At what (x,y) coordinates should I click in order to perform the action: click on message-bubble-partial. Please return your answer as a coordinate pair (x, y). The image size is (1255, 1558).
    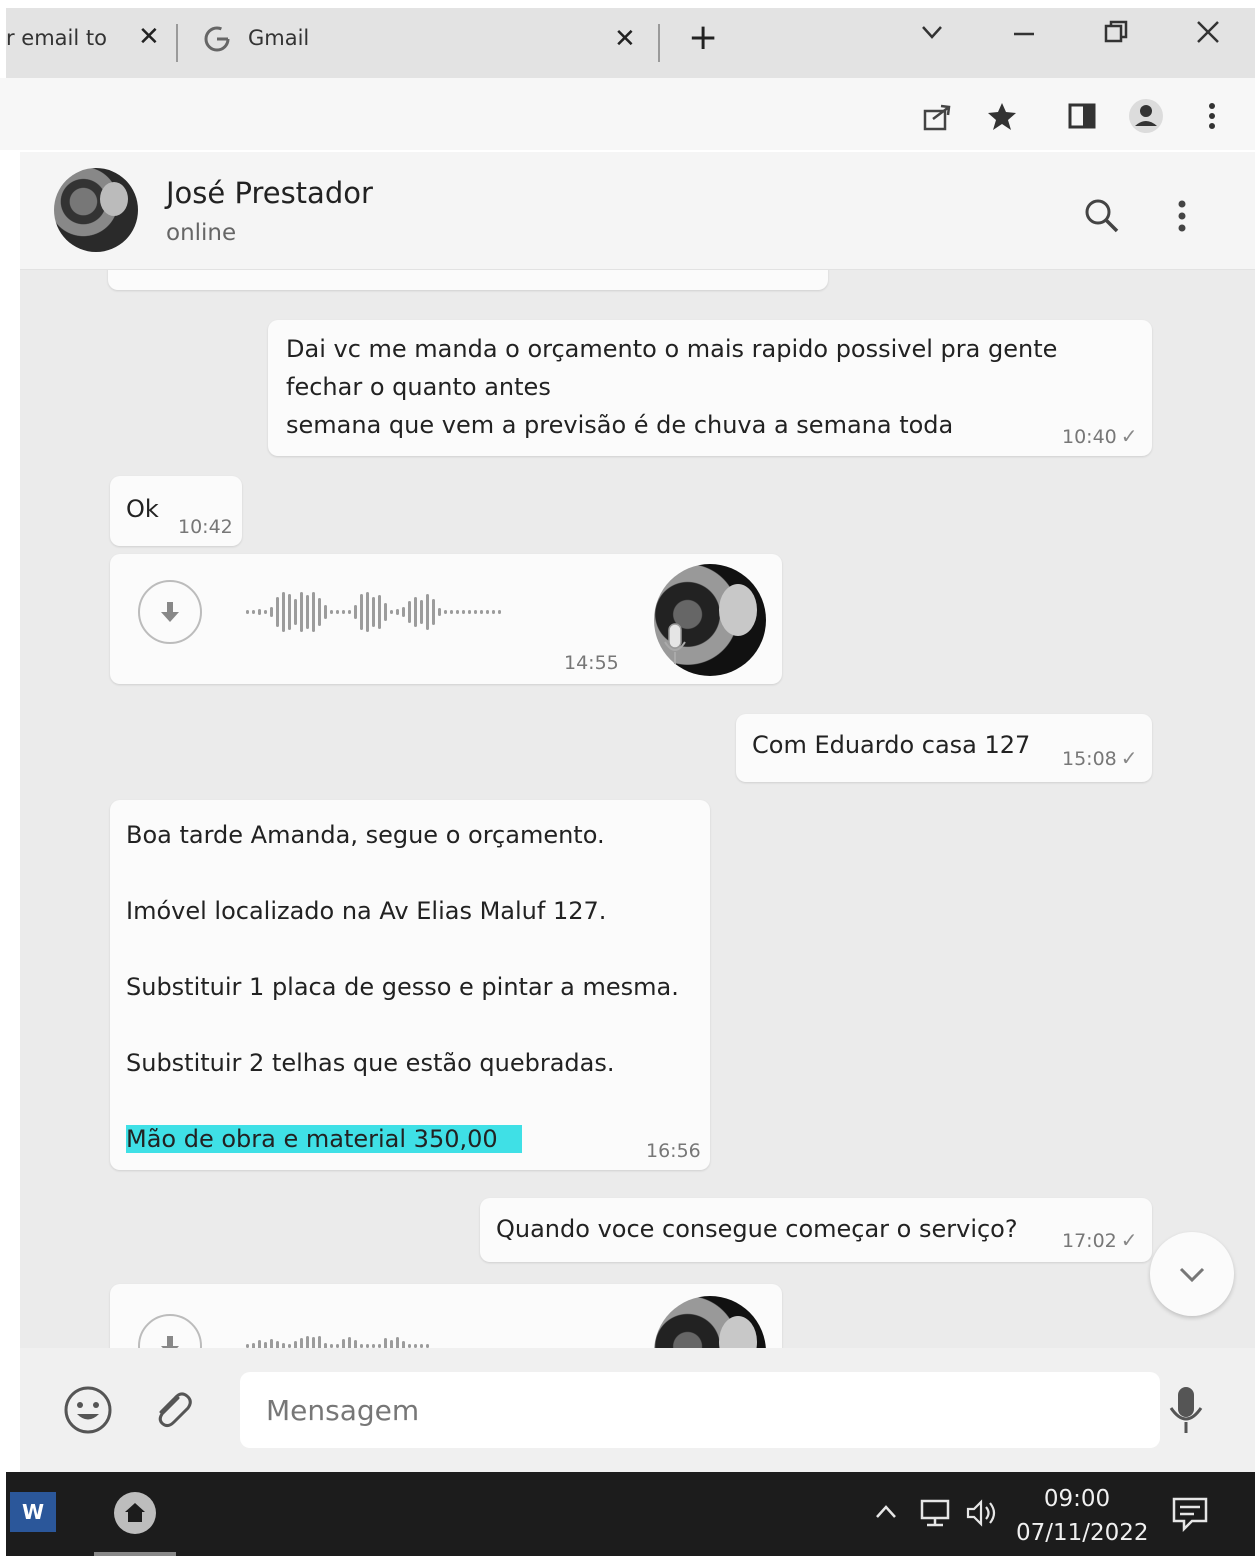
    Looking at the image, I should click on (468, 280).